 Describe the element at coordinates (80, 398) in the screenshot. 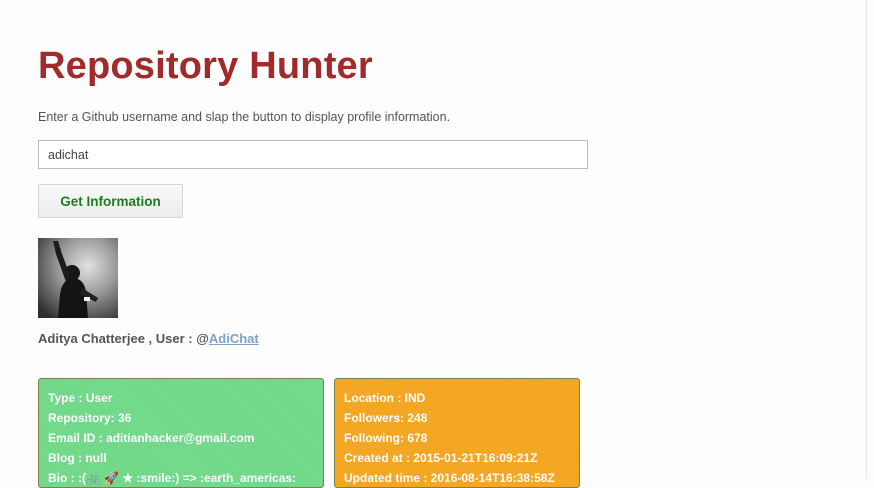

I see `type-row: Type : User` at that location.